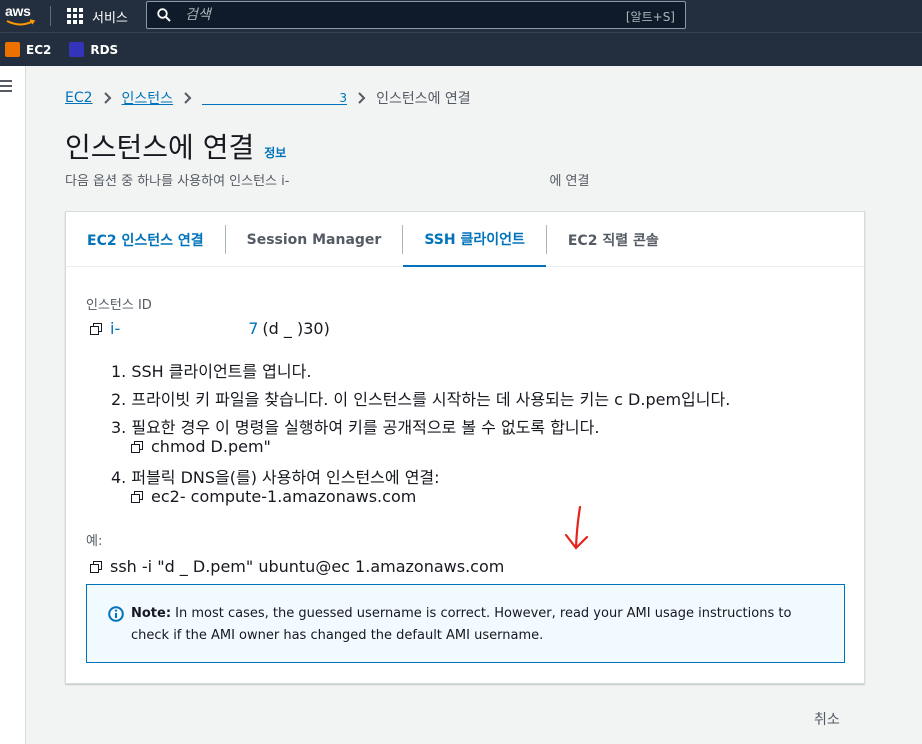 The image size is (922, 744). What do you see at coordinates (275, 98) in the screenshot?
I see `breadcrumb-instance-id: 3` at bounding box center [275, 98].